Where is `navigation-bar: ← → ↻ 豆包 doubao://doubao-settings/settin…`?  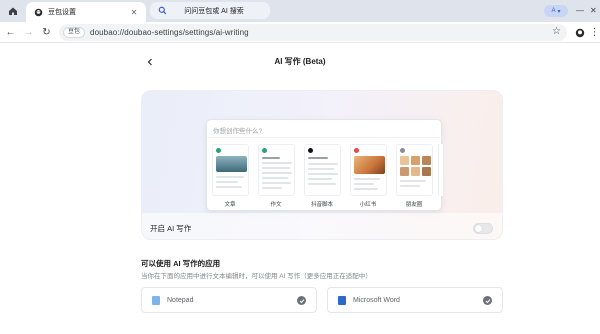 navigation-bar: ← → ↻ 豆包 doubao://doubao-settings/settin… is located at coordinates (300, 32).